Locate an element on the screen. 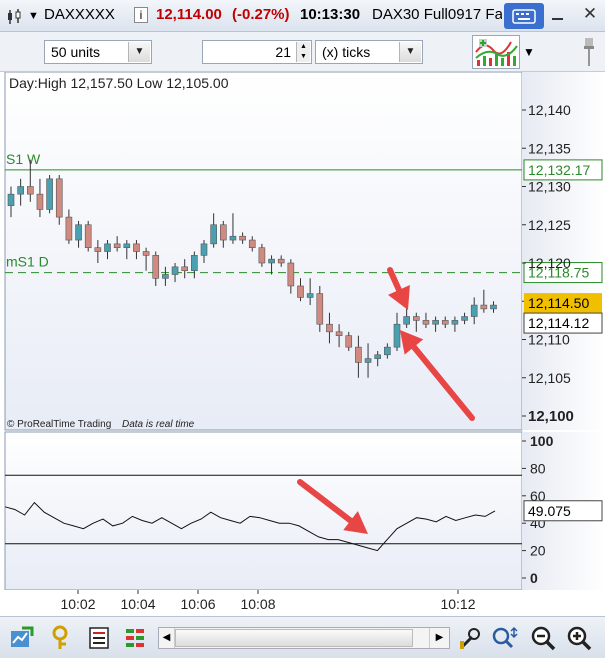  scroll-thumb is located at coordinates (294, 638).